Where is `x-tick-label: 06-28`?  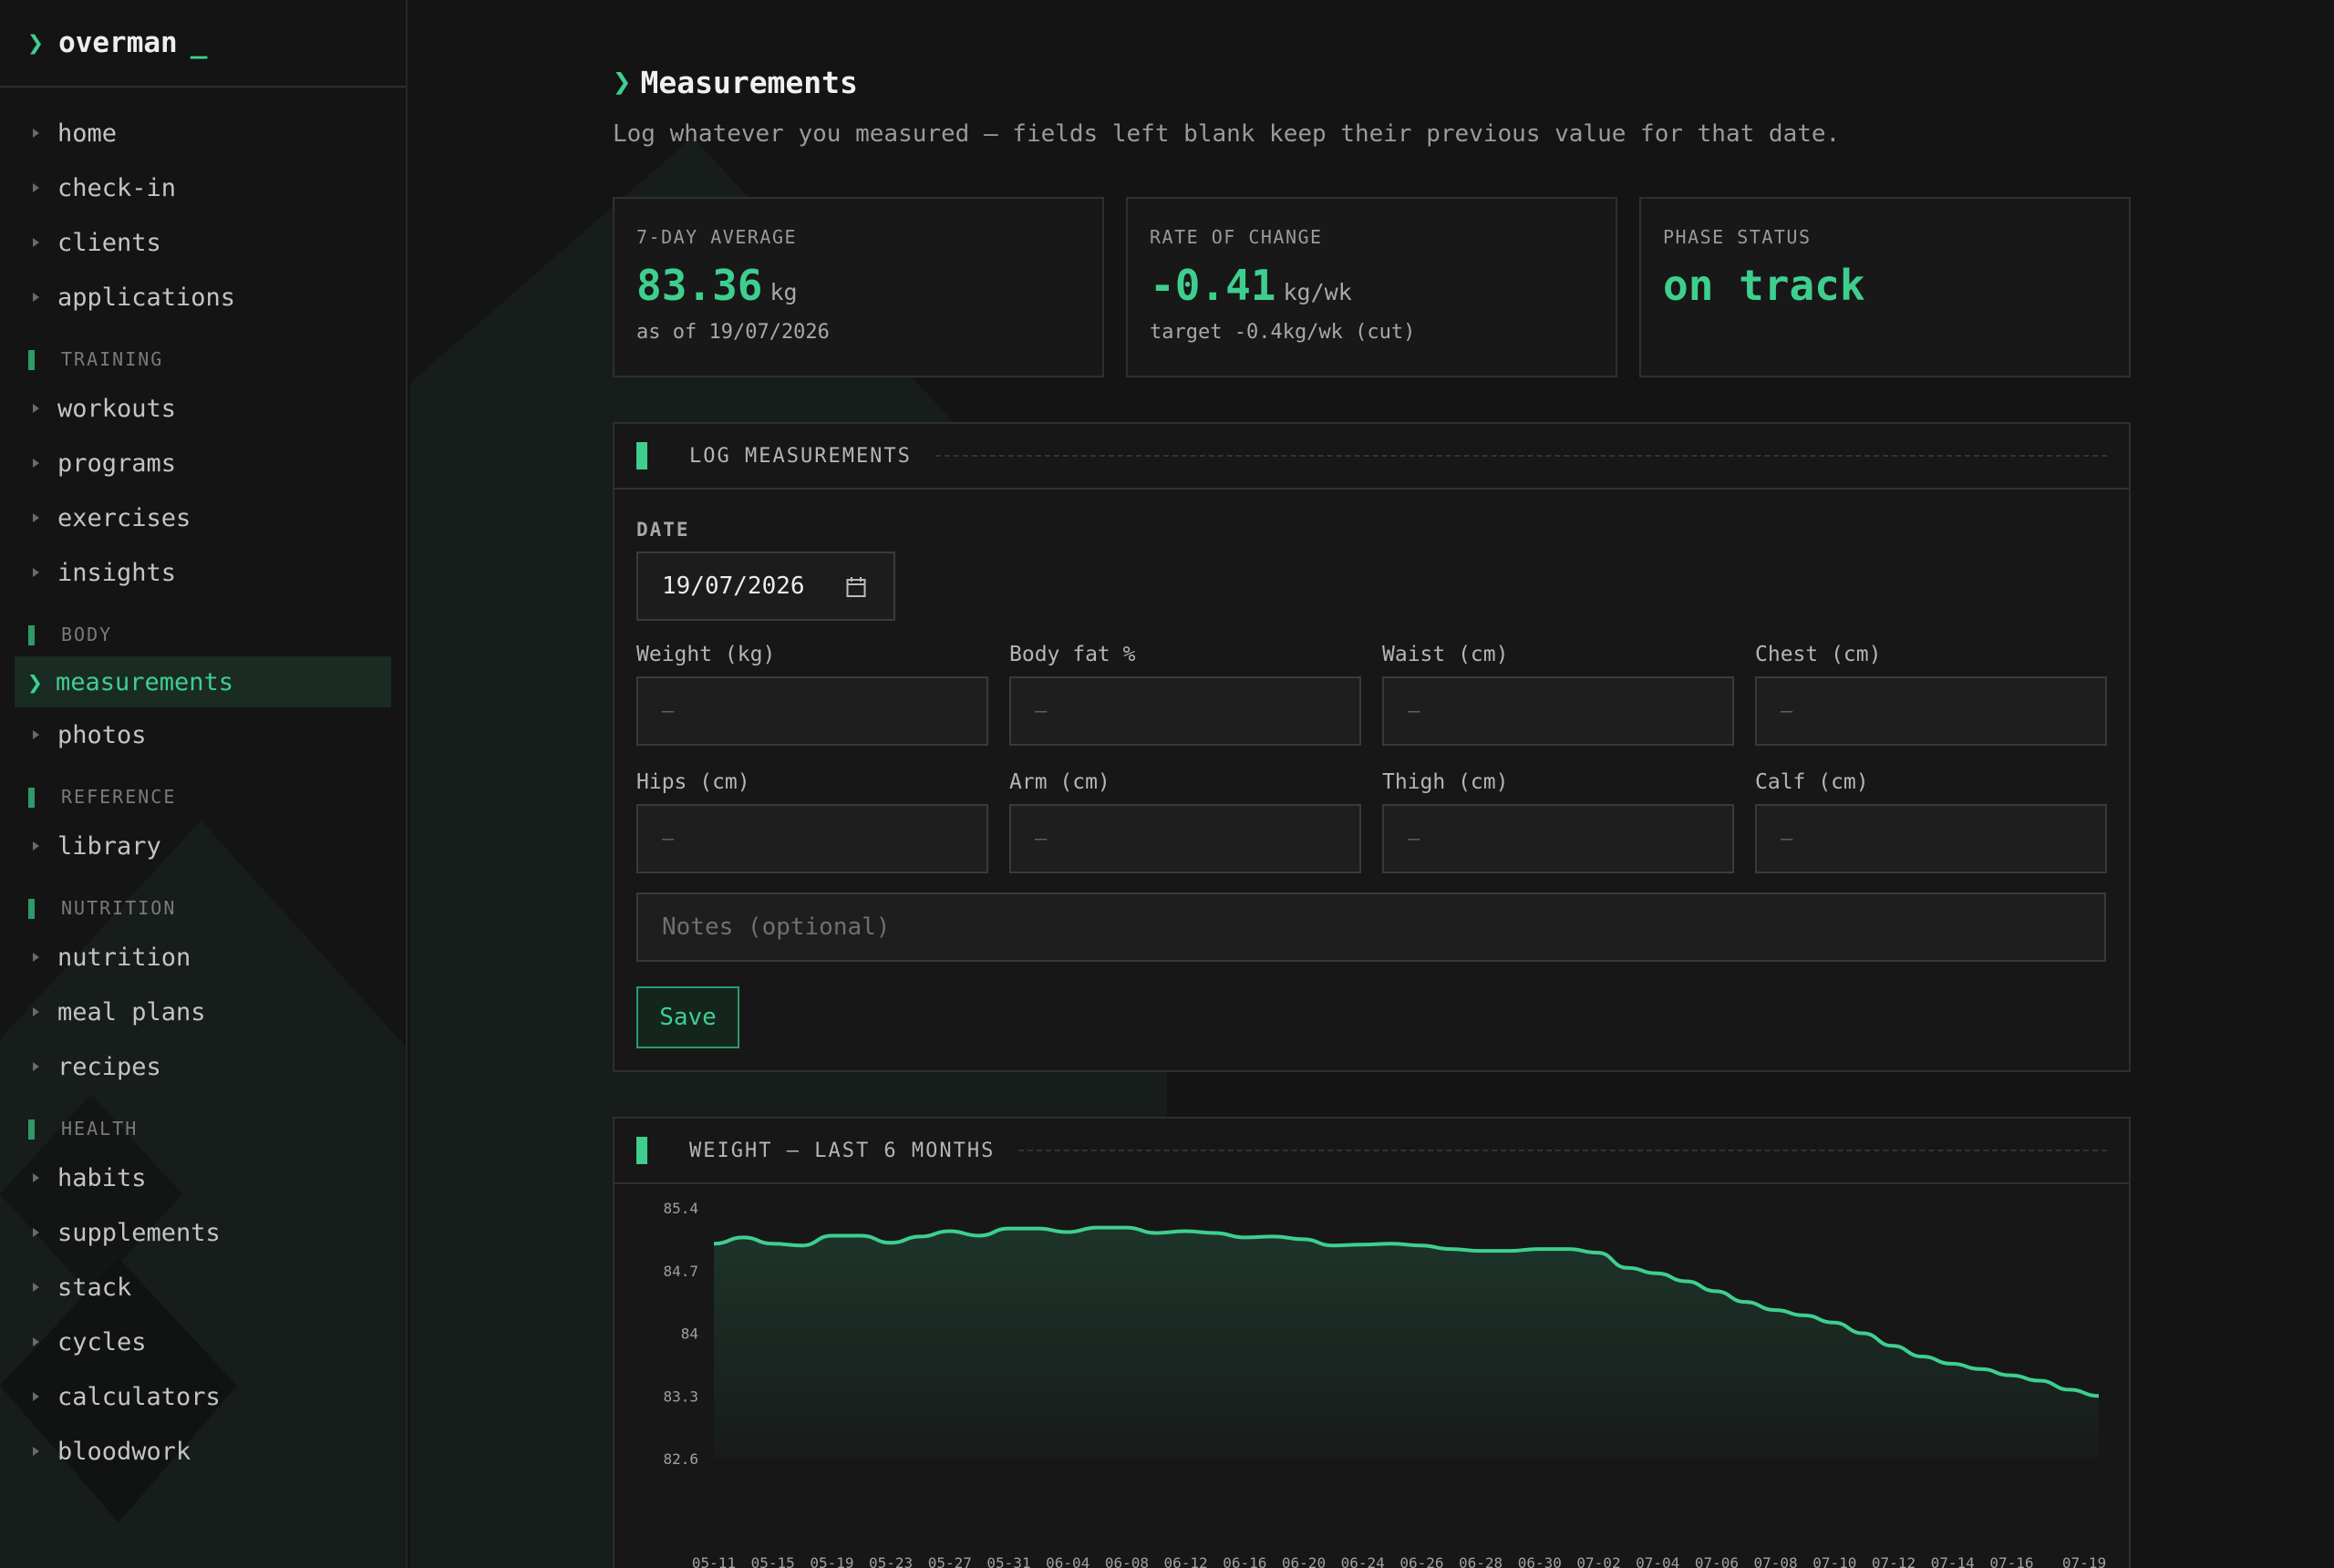 x-tick-label: 06-28 is located at coordinates (1481, 1561).